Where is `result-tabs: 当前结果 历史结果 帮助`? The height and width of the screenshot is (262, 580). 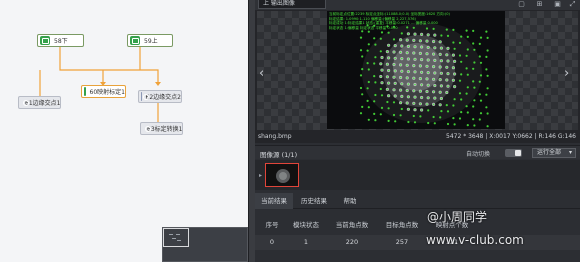
result-tabs: 当前结果 历史结果 帮助 is located at coordinates (417, 201).